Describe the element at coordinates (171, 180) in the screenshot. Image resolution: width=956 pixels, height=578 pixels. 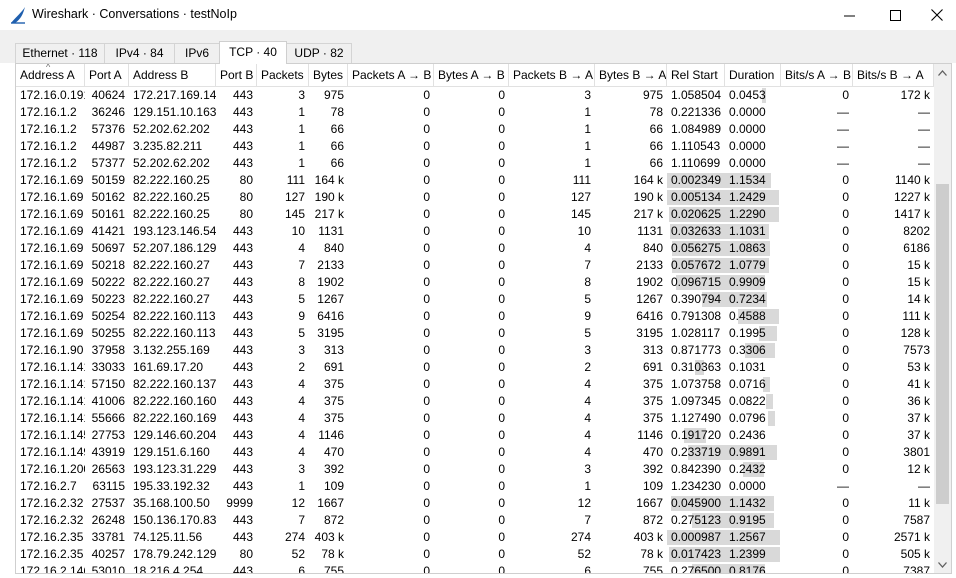
I see `cell-address-b: 82.222.160.25` at that location.